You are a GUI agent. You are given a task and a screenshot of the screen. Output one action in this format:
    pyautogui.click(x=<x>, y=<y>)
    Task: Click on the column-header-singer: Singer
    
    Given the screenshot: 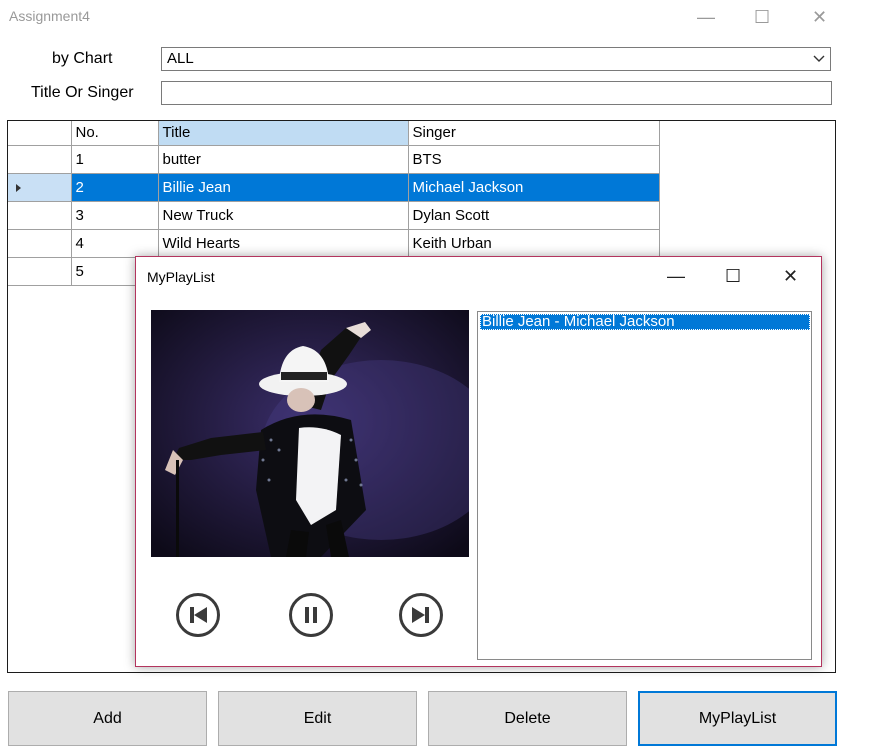 What is the action you would take?
    pyautogui.click(x=533, y=133)
    